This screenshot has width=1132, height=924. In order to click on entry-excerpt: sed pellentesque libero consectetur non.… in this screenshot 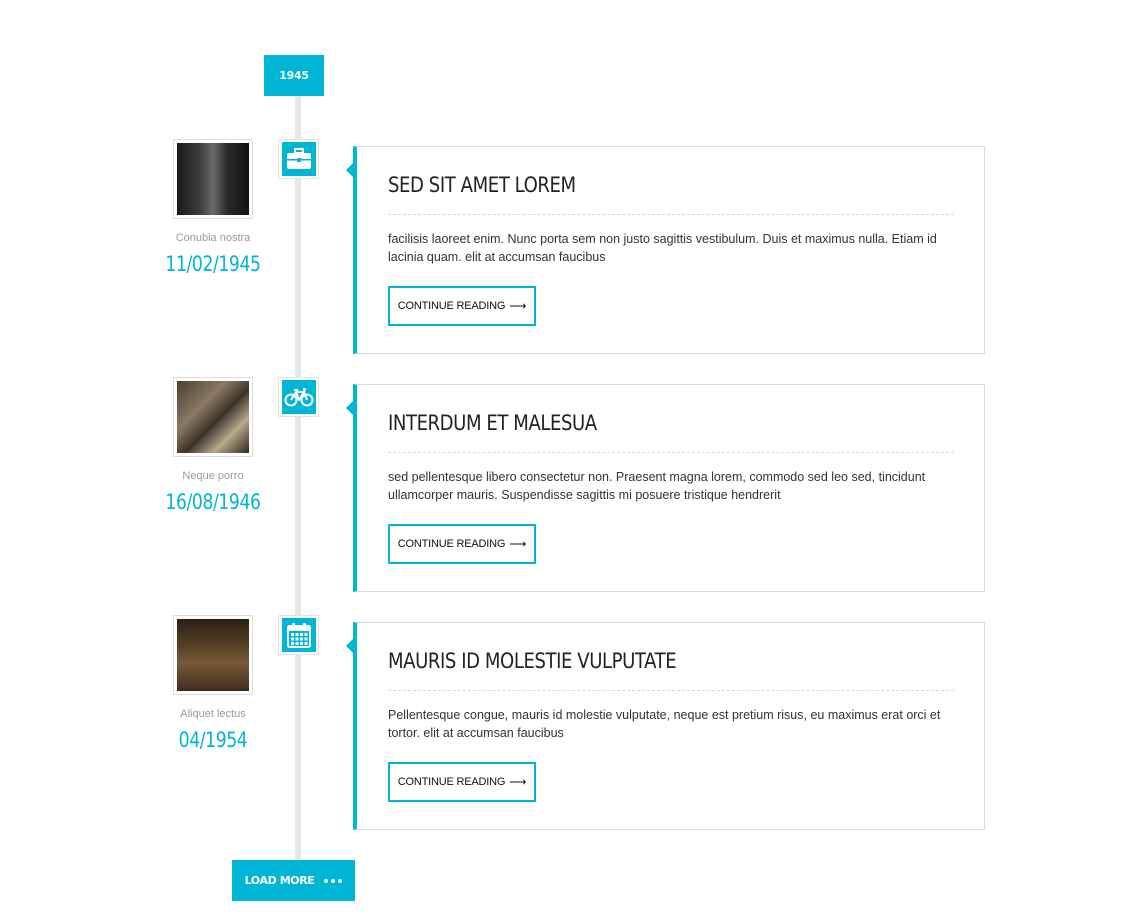, I will do `click(657, 486)`.